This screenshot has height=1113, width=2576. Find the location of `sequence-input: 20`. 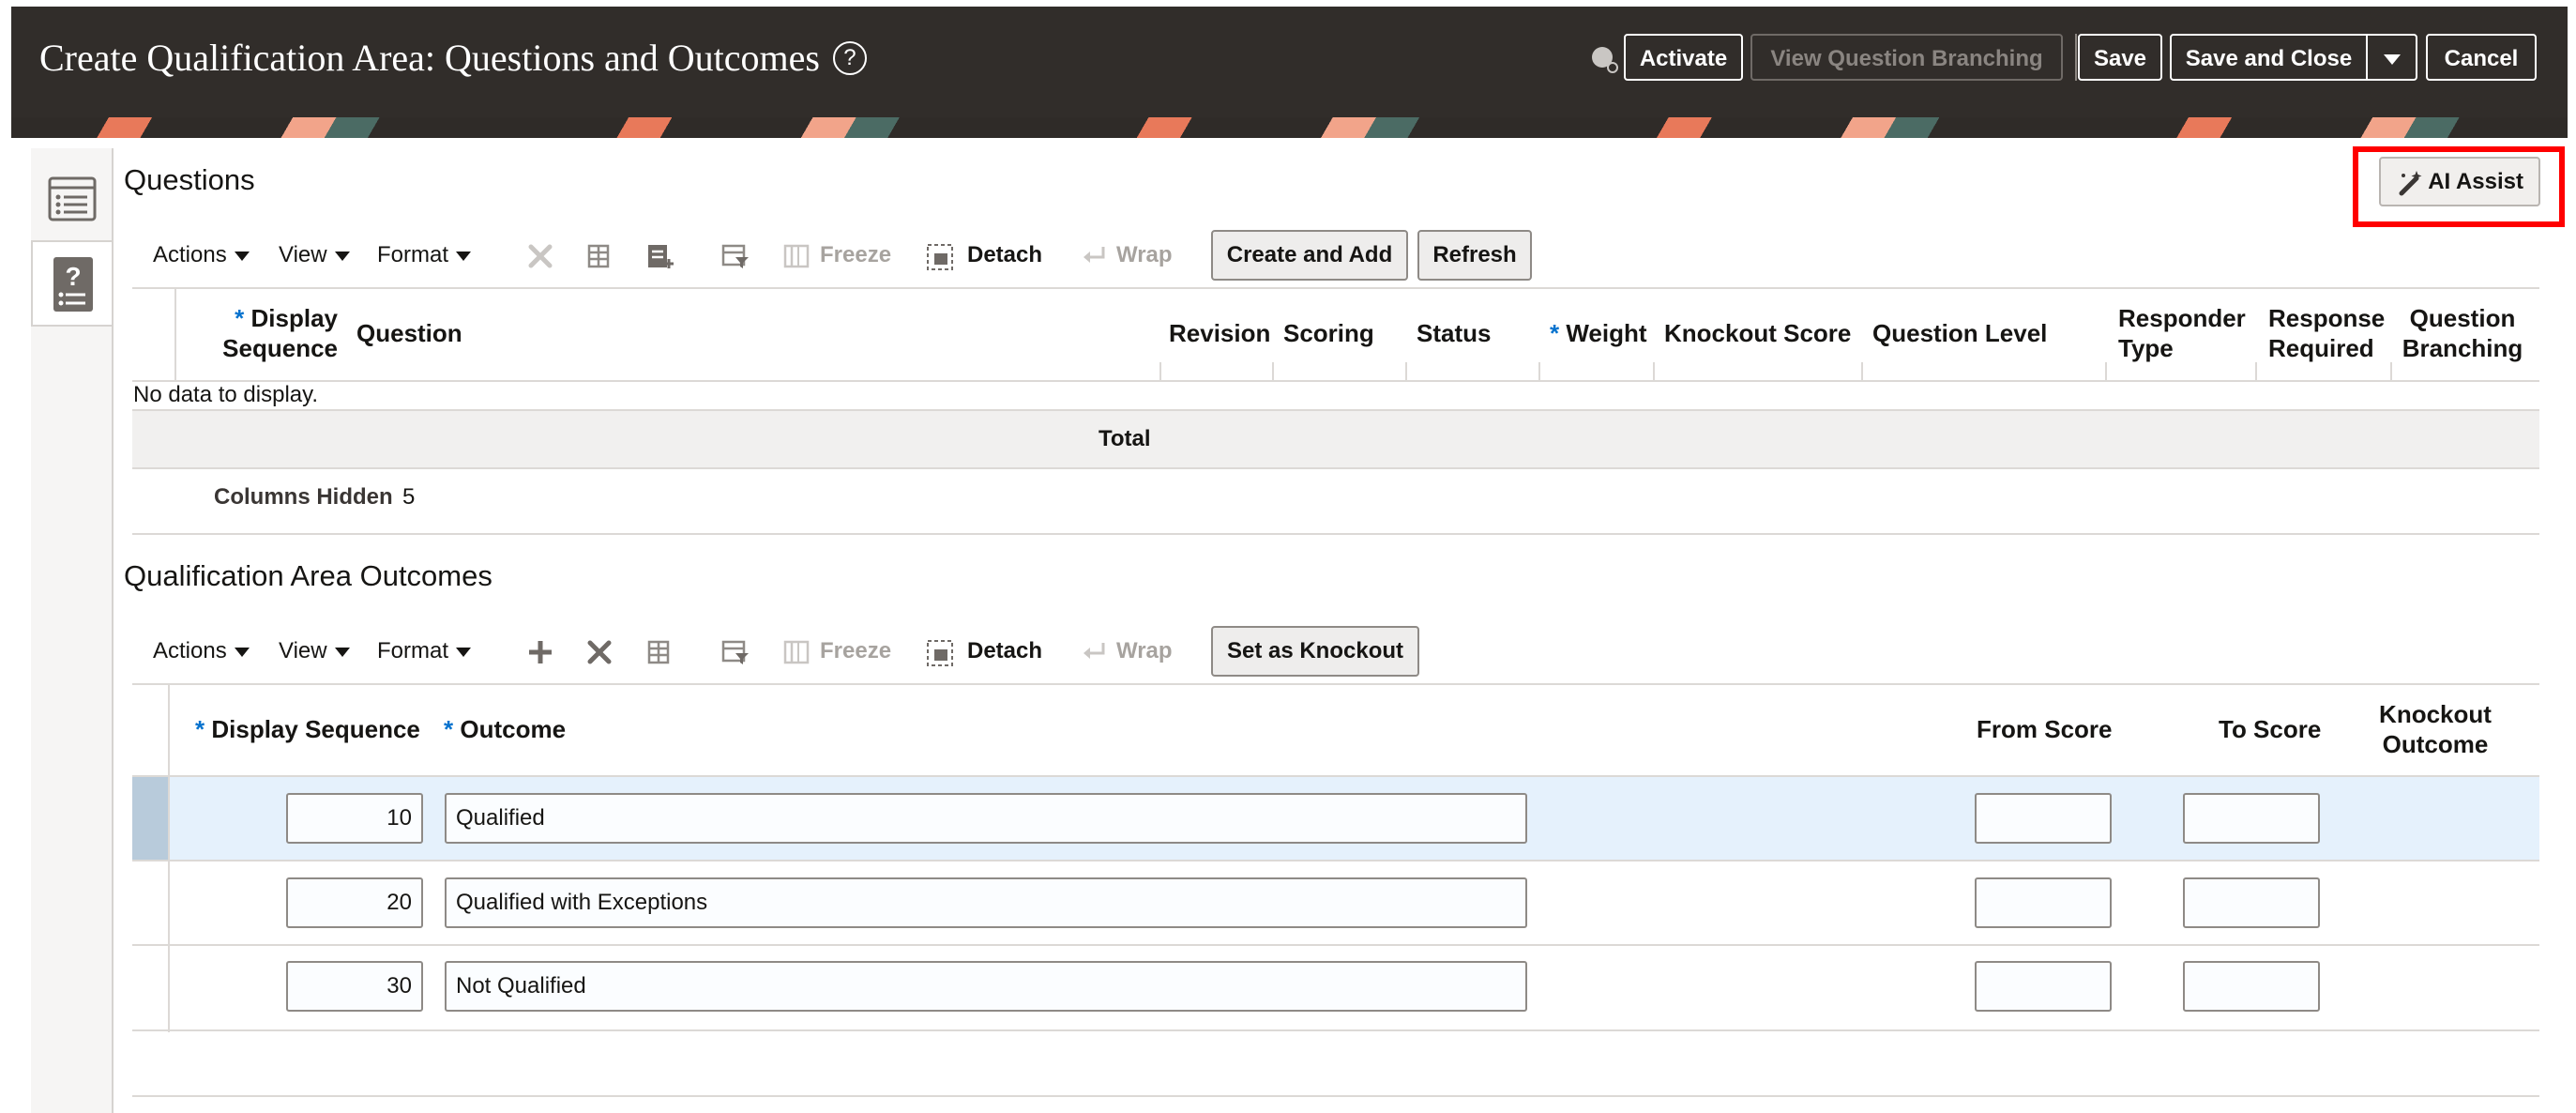

sequence-input: 20 is located at coordinates (354, 902).